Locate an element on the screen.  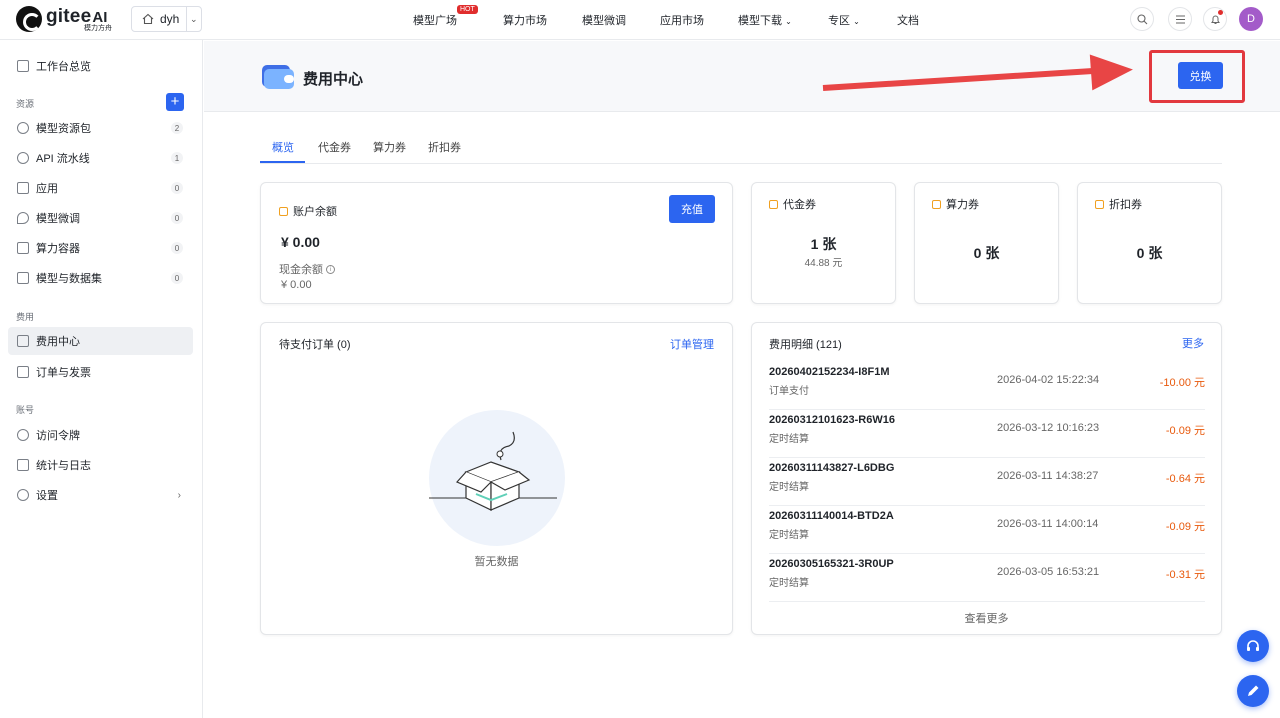
nav-docs: 文档 is located at coordinates (908, 20).